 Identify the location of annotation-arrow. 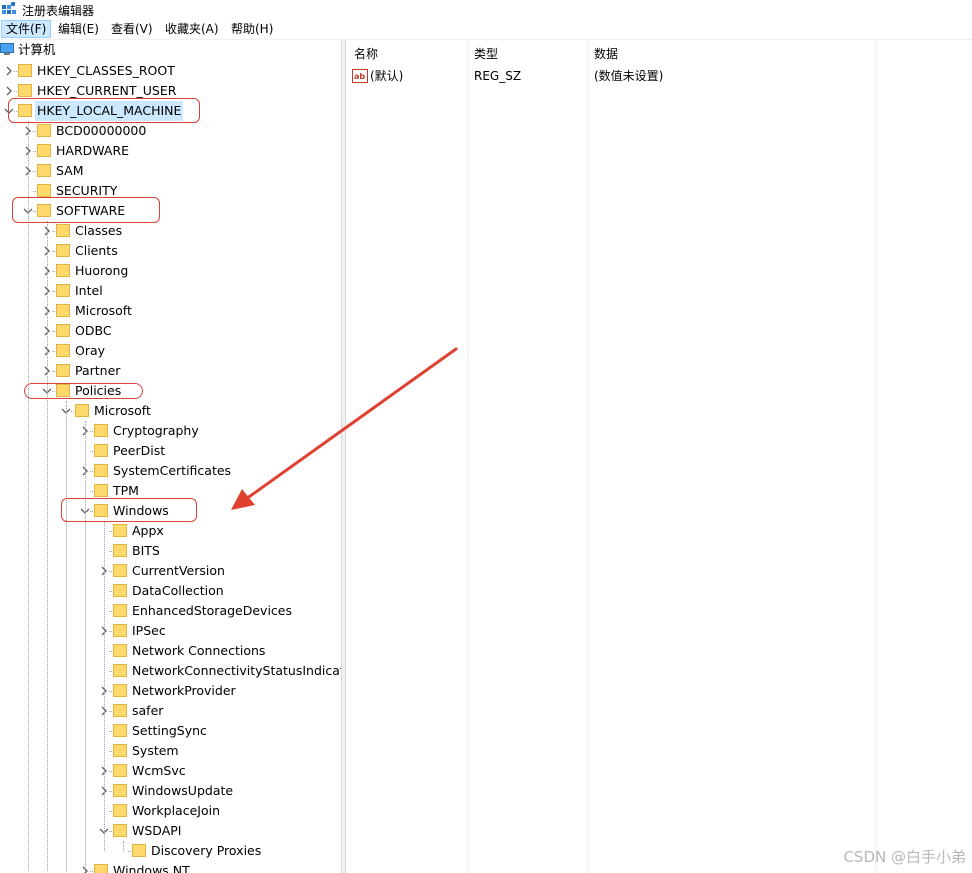
(344, 428).